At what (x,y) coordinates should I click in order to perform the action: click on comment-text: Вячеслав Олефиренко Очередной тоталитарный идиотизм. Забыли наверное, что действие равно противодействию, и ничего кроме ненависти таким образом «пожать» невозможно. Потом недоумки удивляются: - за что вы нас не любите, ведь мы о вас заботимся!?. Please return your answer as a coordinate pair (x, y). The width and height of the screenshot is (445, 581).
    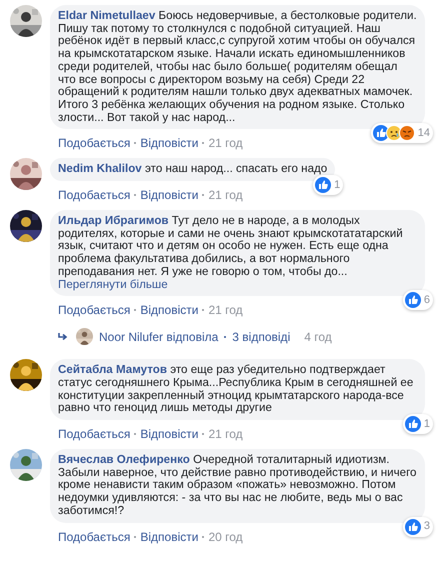
    Looking at the image, I should click on (237, 486).